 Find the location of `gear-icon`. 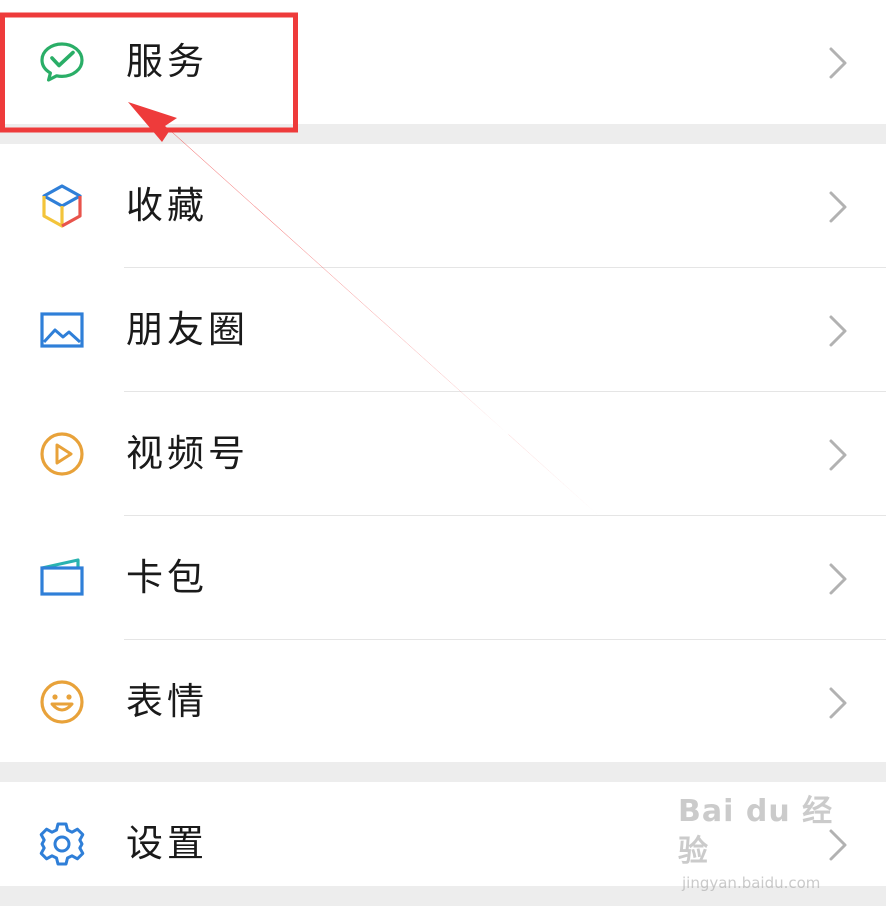

gear-icon is located at coordinates (62, 844).